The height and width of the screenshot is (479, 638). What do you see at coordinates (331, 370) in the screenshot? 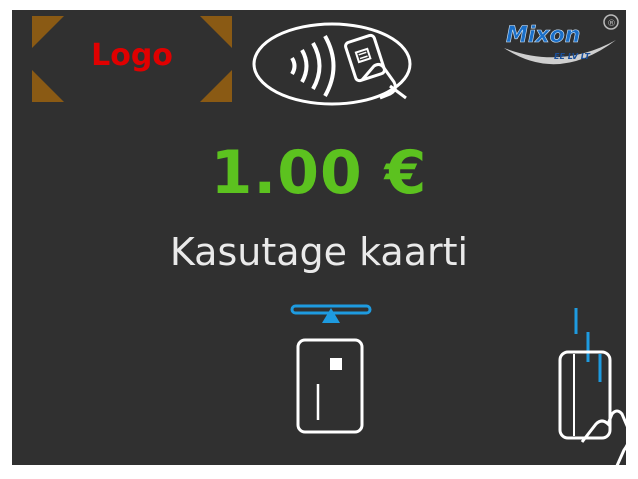
I see `chip-card-insert-icon` at bounding box center [331, 370].